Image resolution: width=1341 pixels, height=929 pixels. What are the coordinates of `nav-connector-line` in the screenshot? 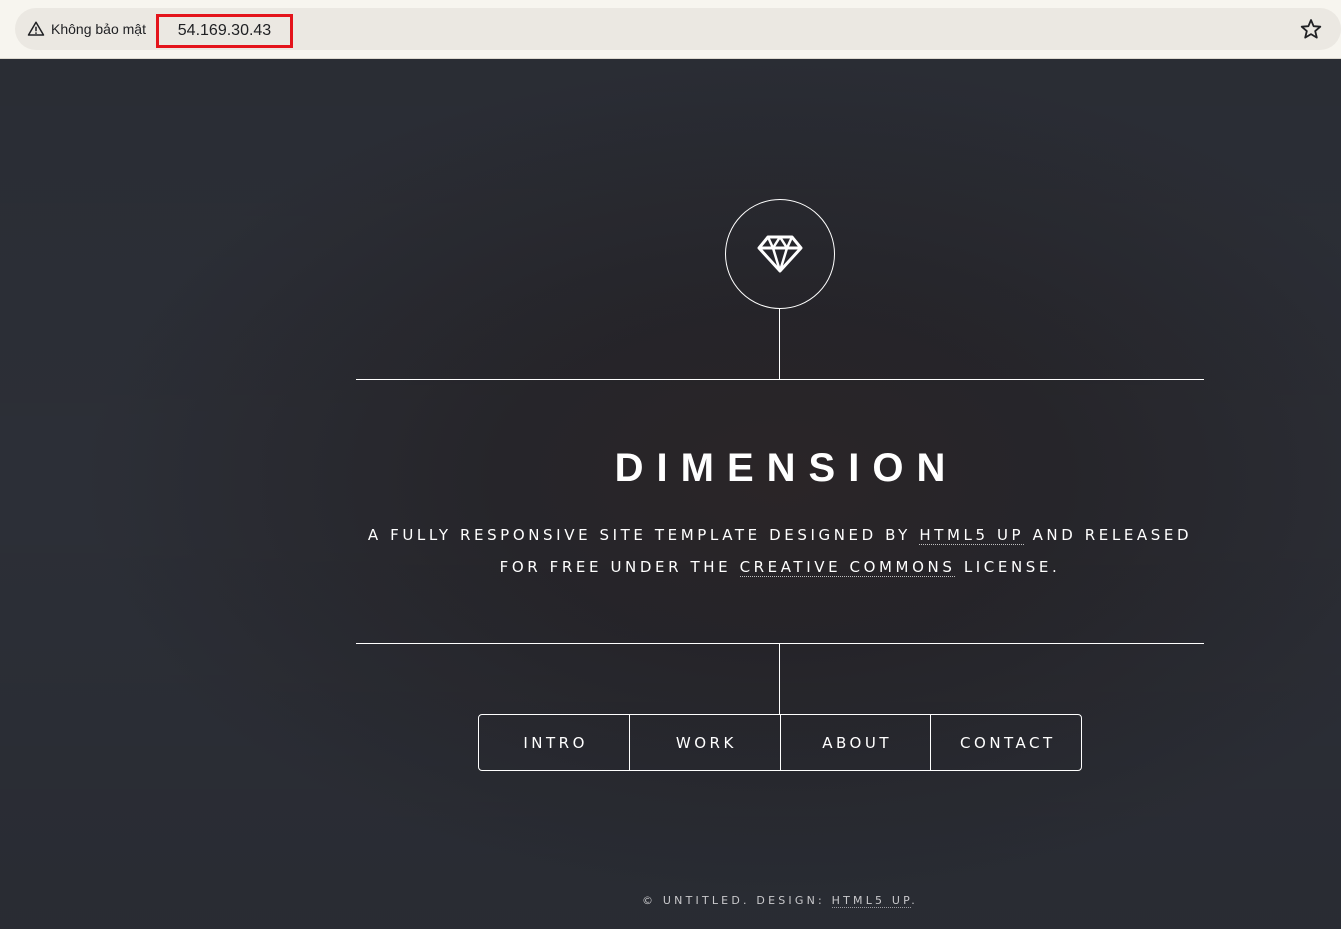 It's located at (779, 678).